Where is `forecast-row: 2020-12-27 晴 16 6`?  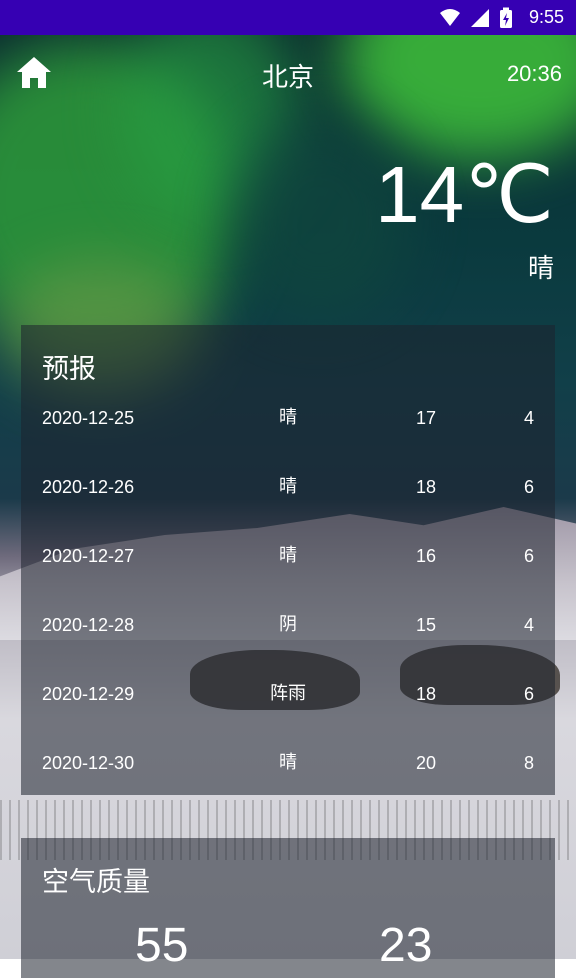 forecast-row: 2020-12-27 晴 16 6 is located at coordinates (288, 556).